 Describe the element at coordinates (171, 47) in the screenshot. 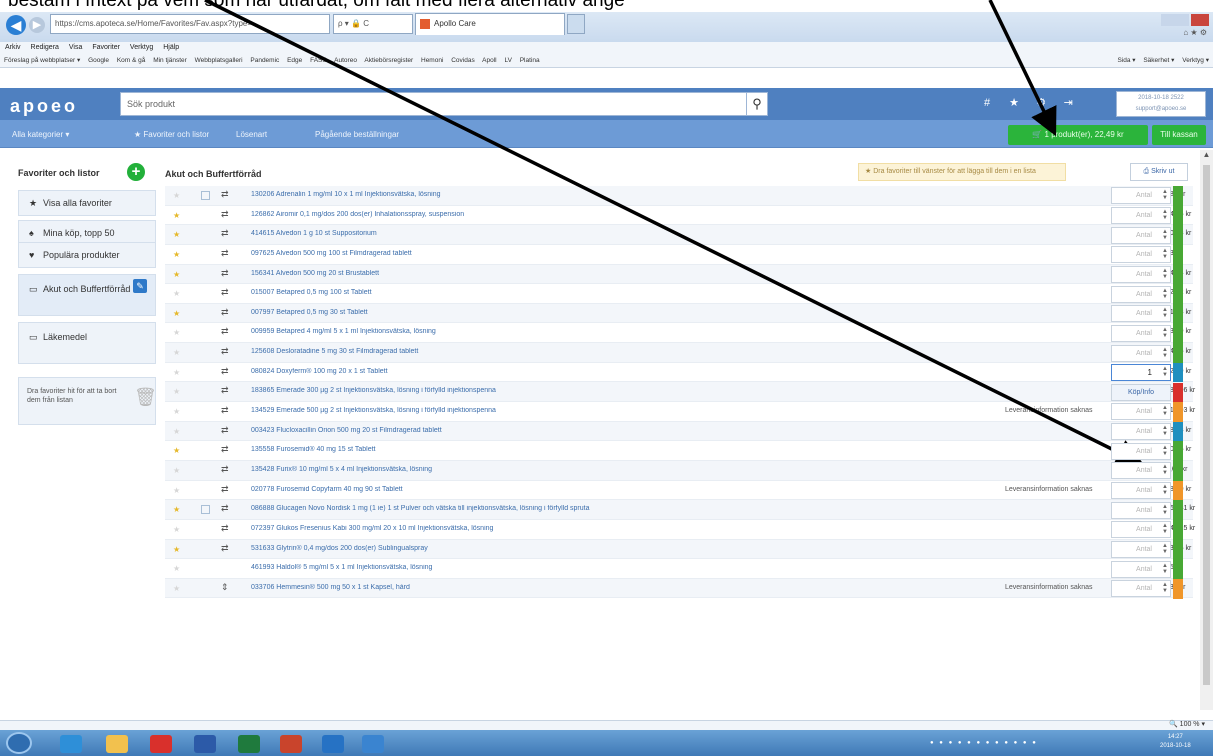

I see `menu-item: Hjälp` at that location.